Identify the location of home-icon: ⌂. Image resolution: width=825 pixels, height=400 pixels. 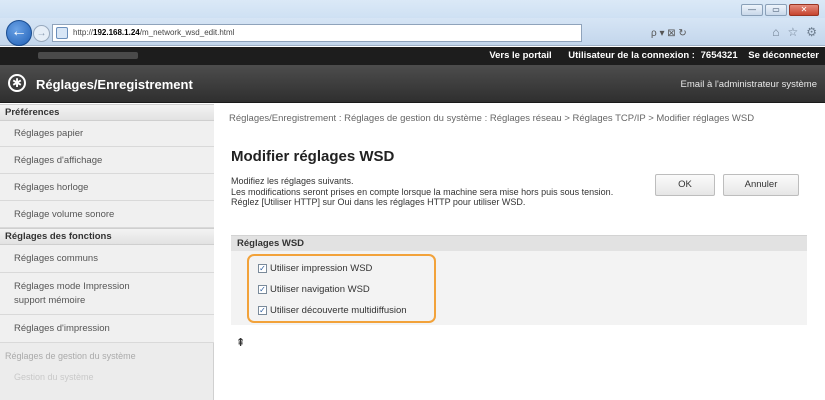
(775, 32).